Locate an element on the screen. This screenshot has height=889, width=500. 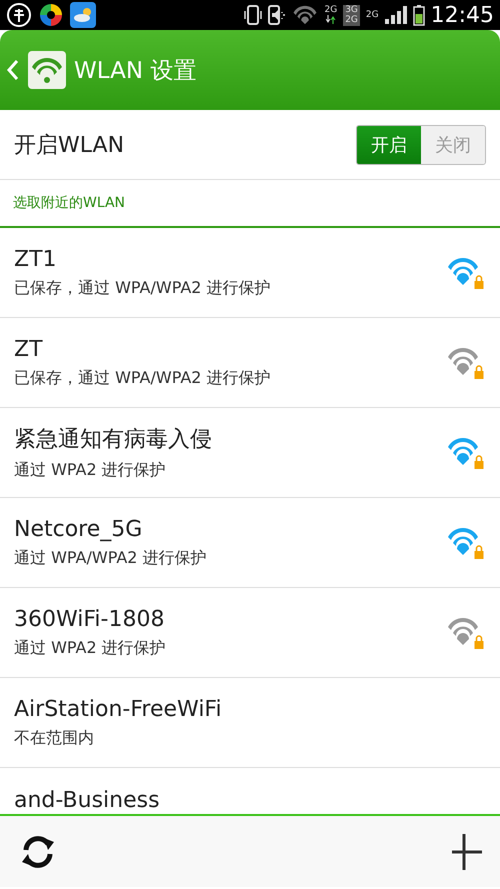
network-name: 360WiFi-1808 is located at coordinates (230, 619).